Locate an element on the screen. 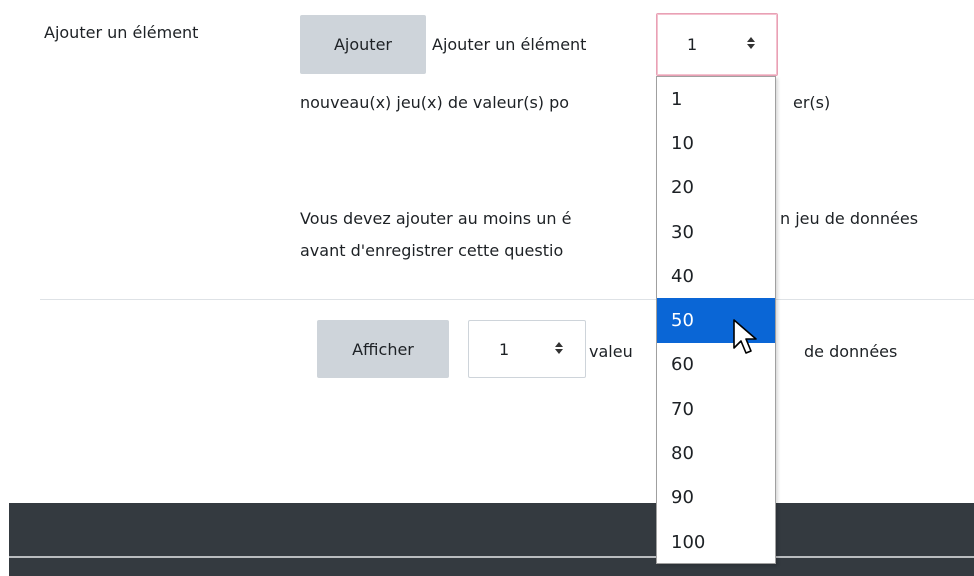 Image resolution: width=974 pixels, height=576 pixels. footer is located at coordinates (491, 539).